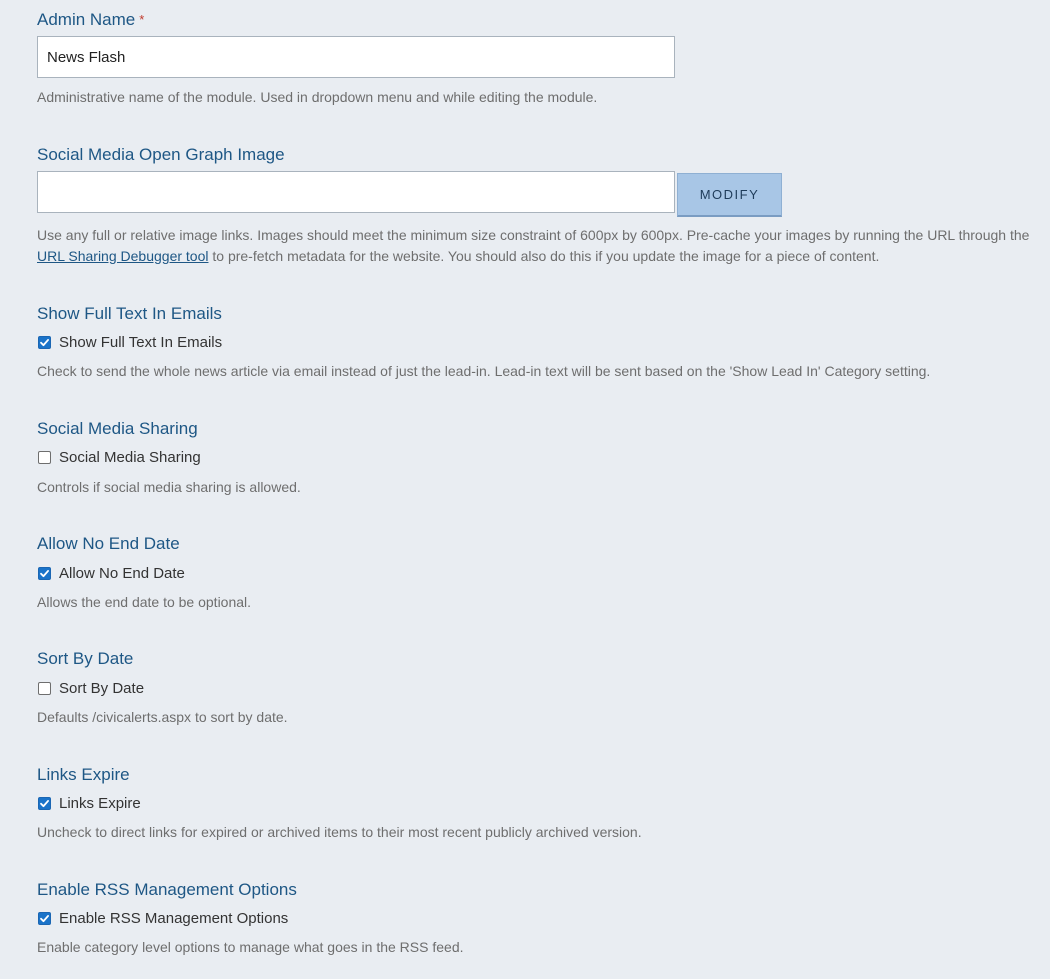 Image resolution: width=1050 pixels, height=979 pixels. Describe the element at coordinates (144, 602) in the screenshot. I see `setting-help: Allows the end date to be optional.` at that location.